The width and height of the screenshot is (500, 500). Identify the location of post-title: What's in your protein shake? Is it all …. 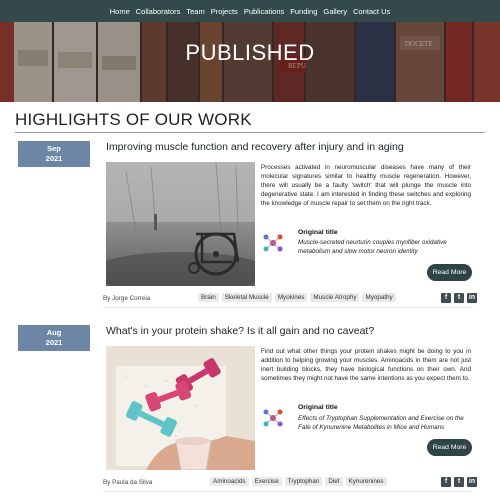
(240, 331).